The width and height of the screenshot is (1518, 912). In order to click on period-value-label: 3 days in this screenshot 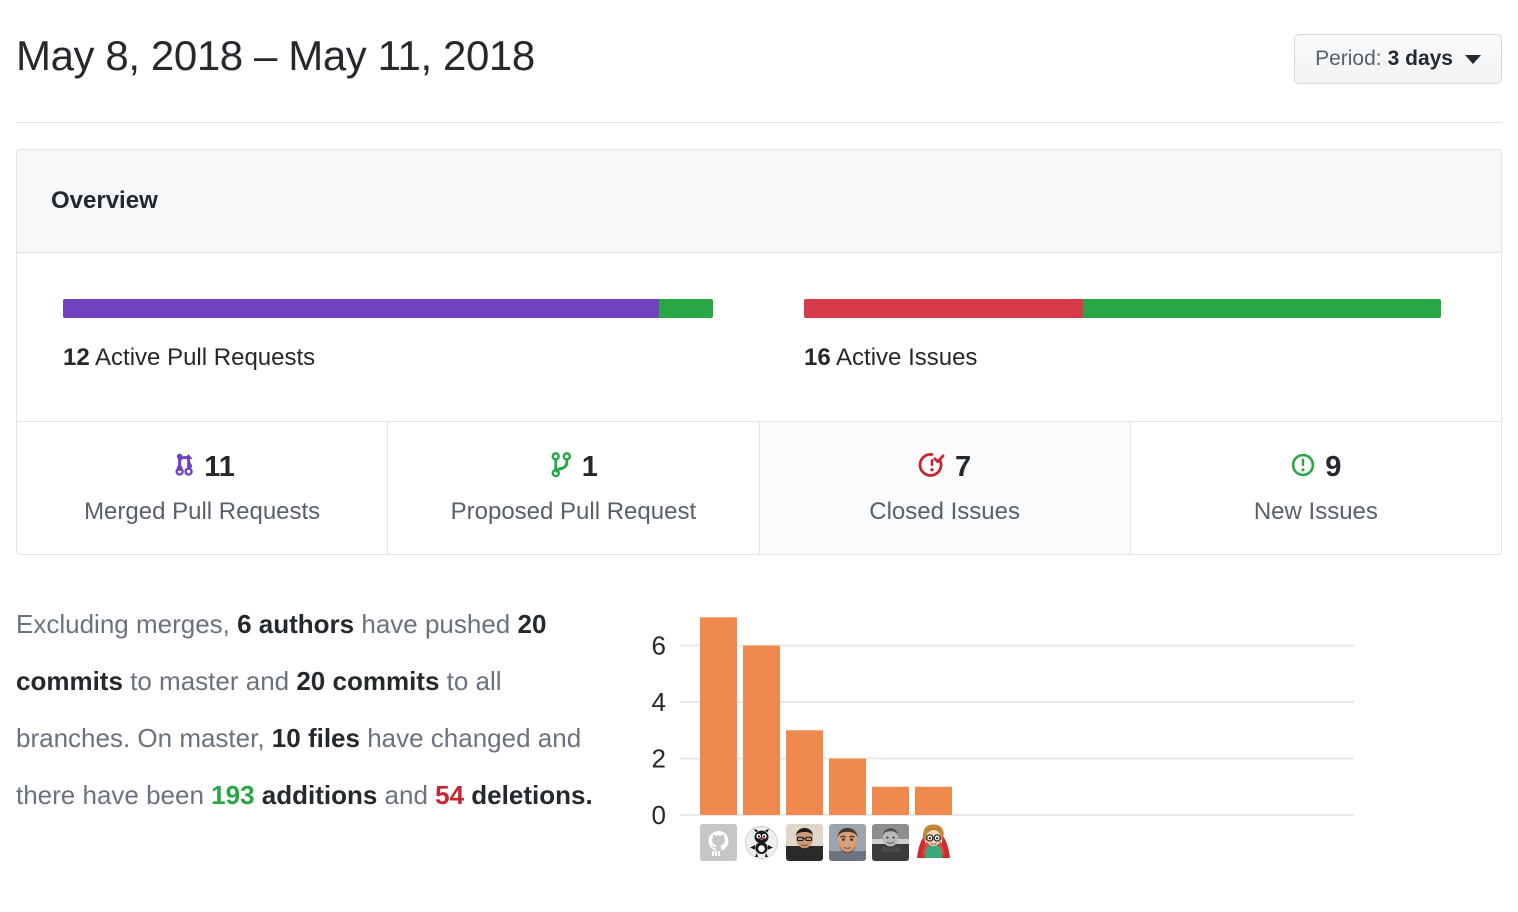, I will do `click(1420, 58)`.